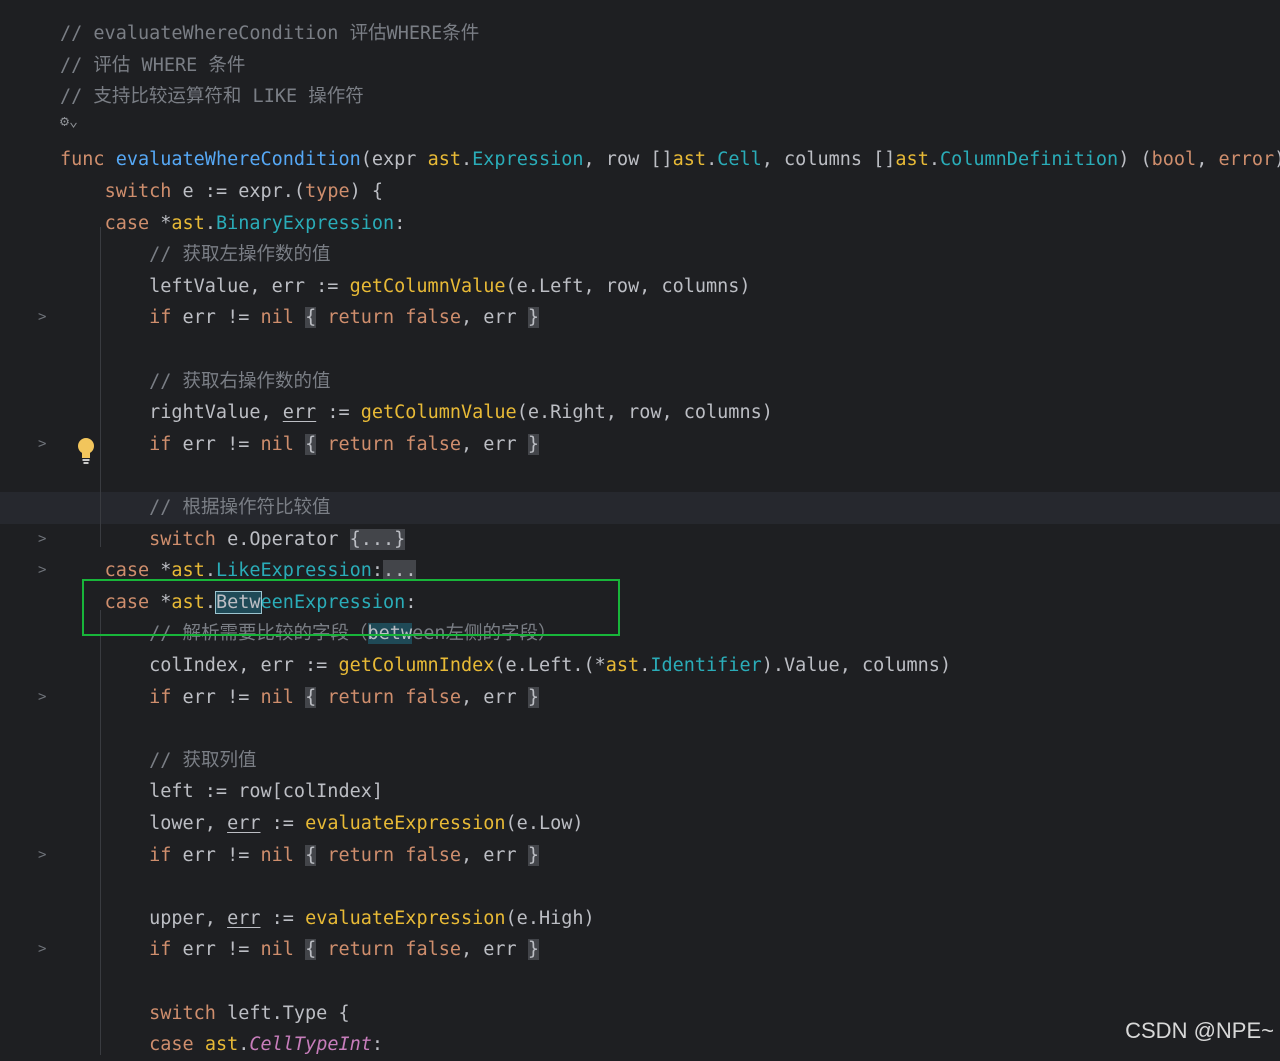 The image size is (1280, 1061). What do you see at coordinates (69, 122) in the screenshot?
I see `generate-gutter-icon: ⚙⌄` at bounding box center [69, 122].